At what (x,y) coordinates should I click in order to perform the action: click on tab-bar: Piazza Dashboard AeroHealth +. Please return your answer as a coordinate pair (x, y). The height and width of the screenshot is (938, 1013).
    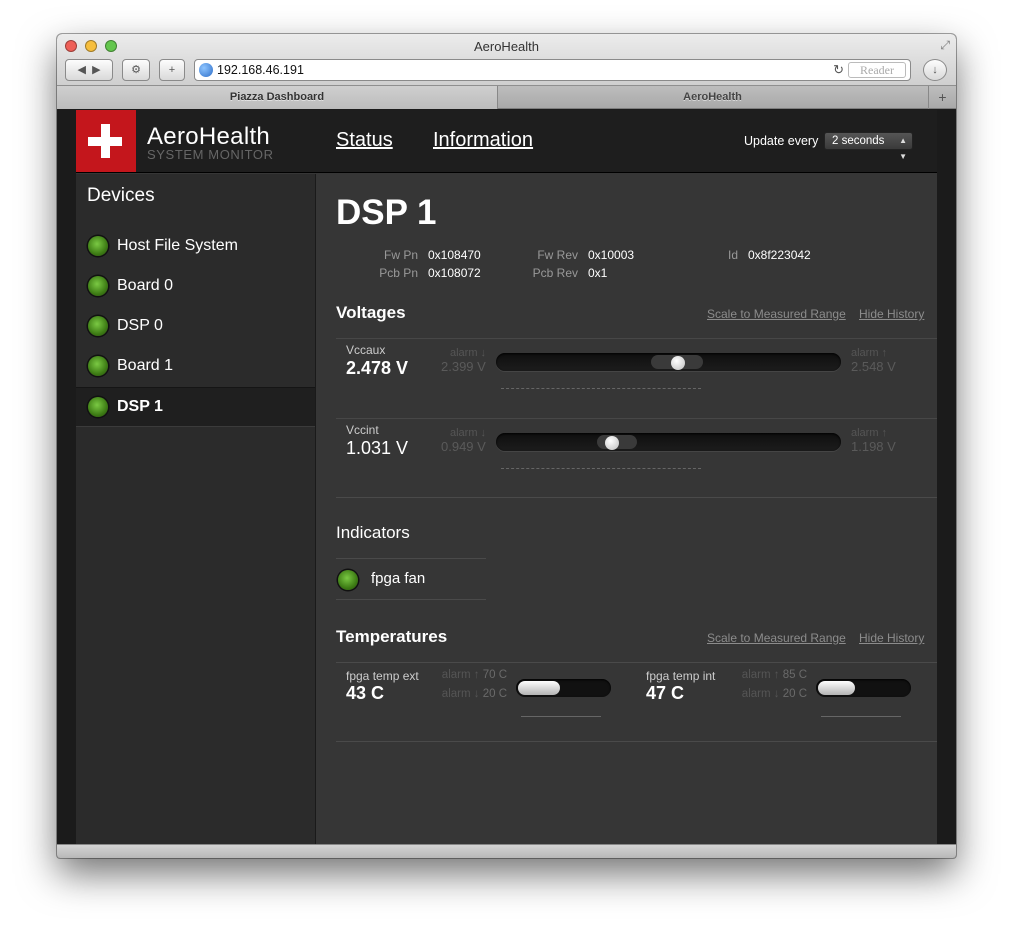
    Looking at the image, I should click on (506, 97).